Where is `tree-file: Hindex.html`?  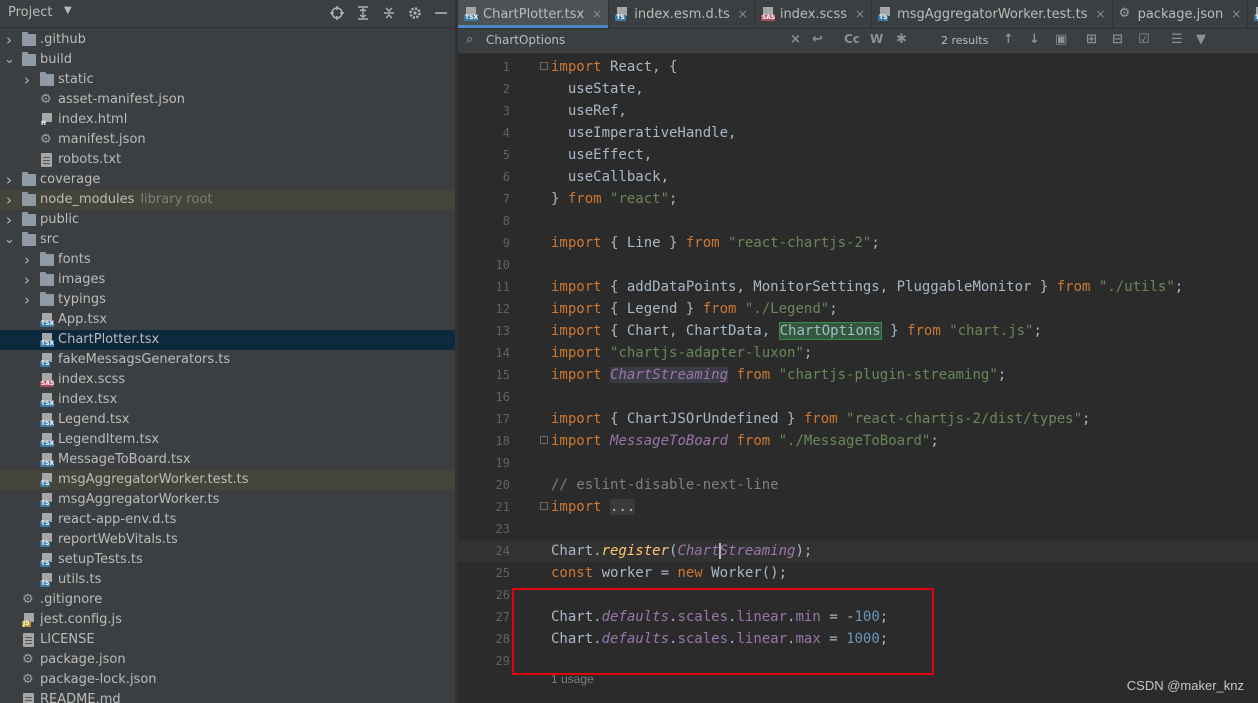 tree-file: Hindex.html is located at coordinates (227, 120).